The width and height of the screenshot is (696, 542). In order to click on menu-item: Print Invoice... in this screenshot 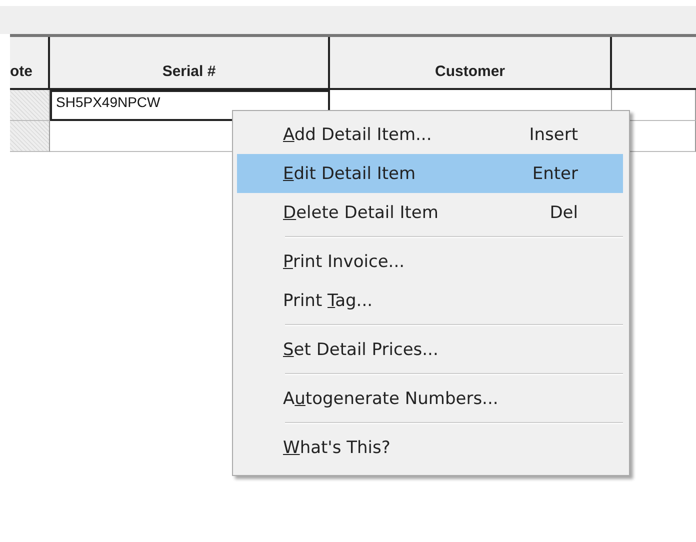, I will do `click(430, 261)`.